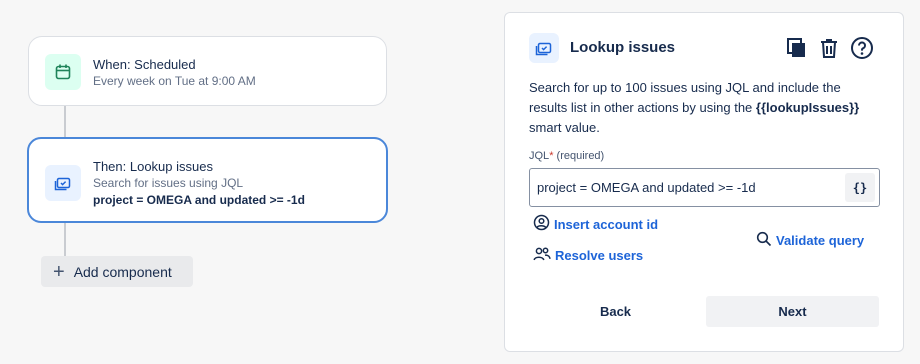  Describe the element at coordinates (860, 187) in the screenshot. I see `smart-value-button: {}` at that location.